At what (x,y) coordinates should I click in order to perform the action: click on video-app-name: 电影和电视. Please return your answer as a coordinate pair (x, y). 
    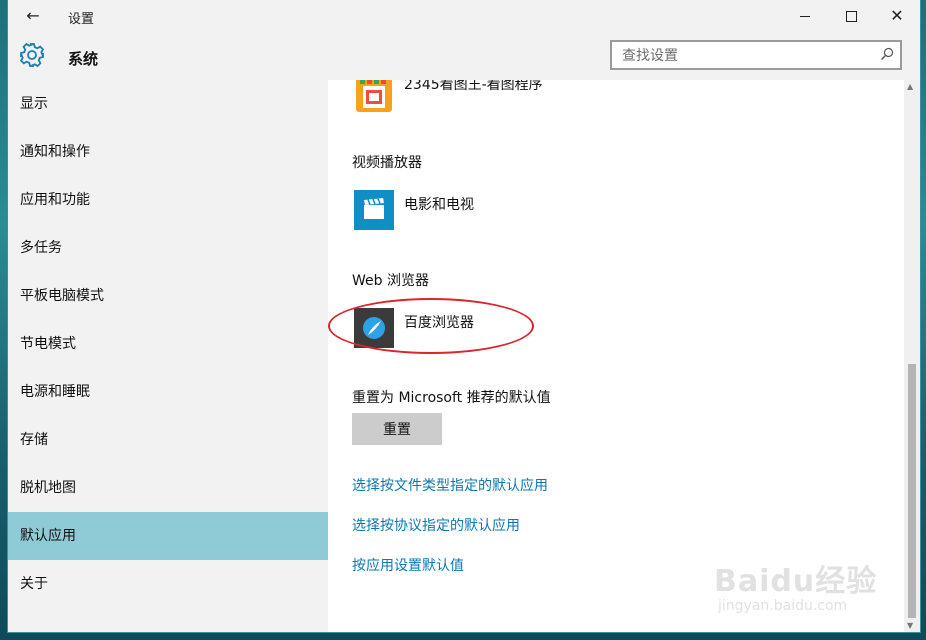
    Looking at the image, I should click on (439, 205).